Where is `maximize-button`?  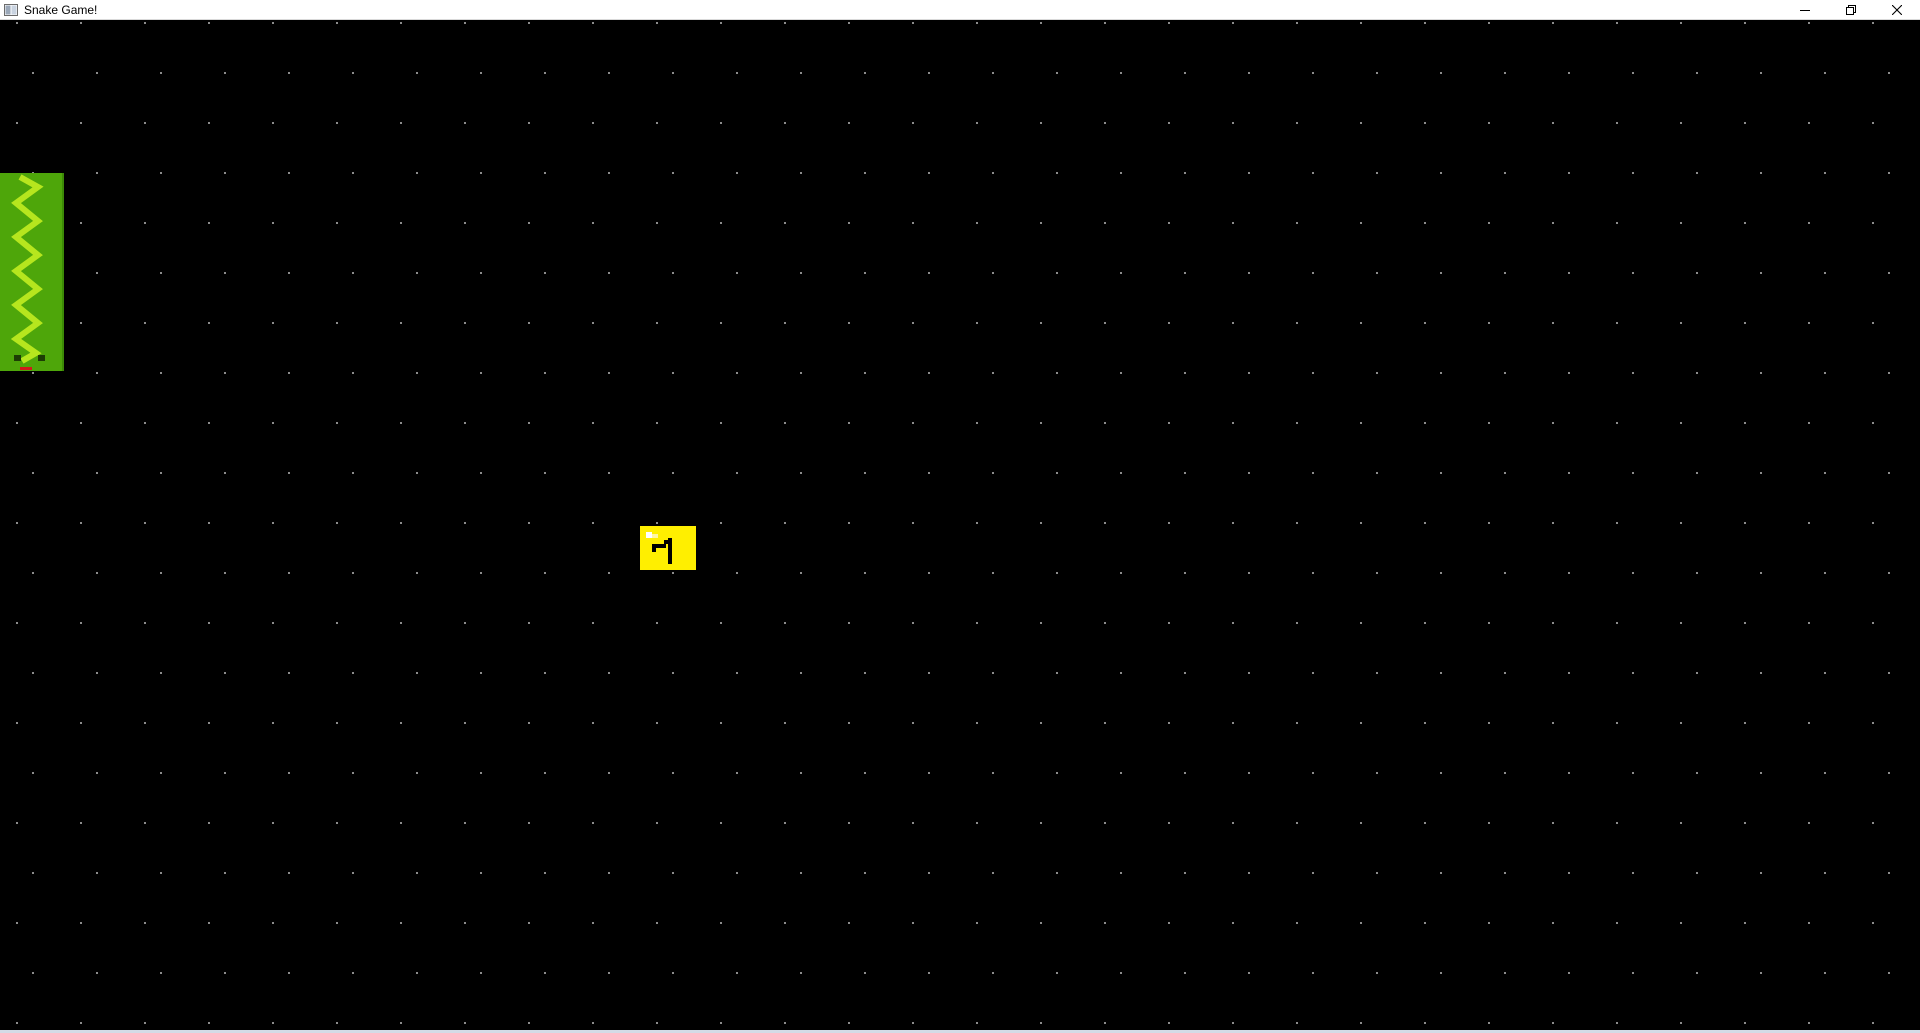
maximize-button is located at coordinates (1851, 10).